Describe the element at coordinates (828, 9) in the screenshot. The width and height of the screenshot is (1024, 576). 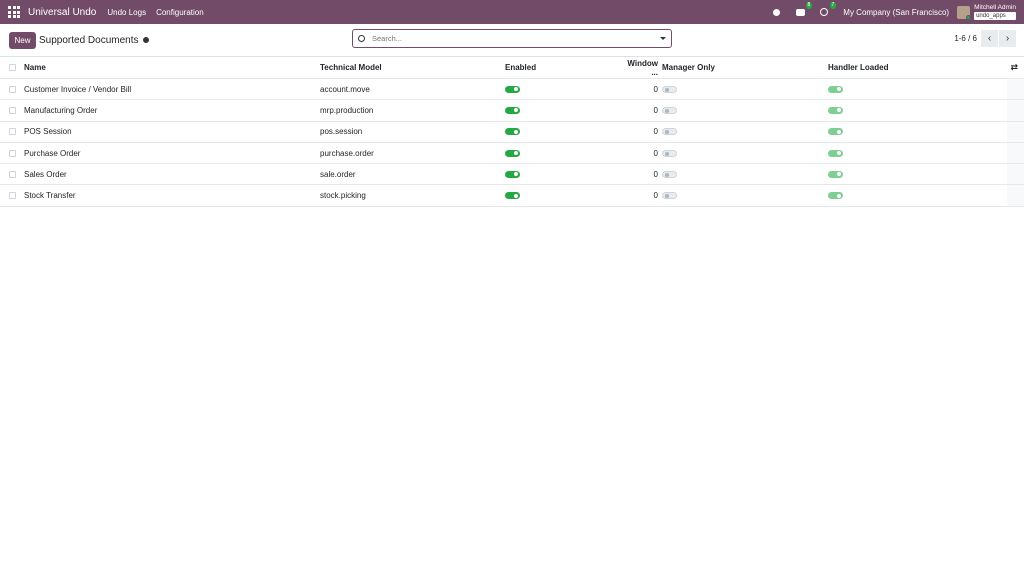
I see `activities-clock-icon: 7` at that location.